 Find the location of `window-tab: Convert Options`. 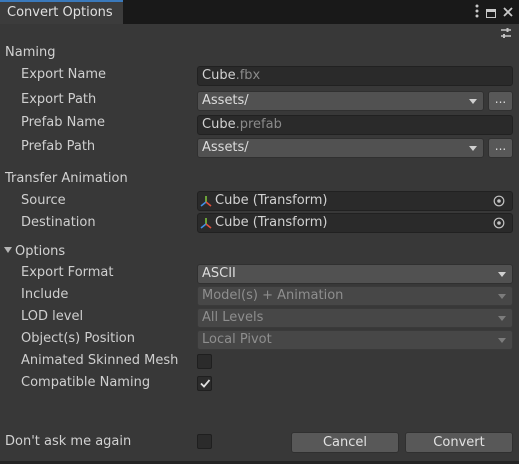

window-tab: Convert Options is located at coordinates (61, 12).